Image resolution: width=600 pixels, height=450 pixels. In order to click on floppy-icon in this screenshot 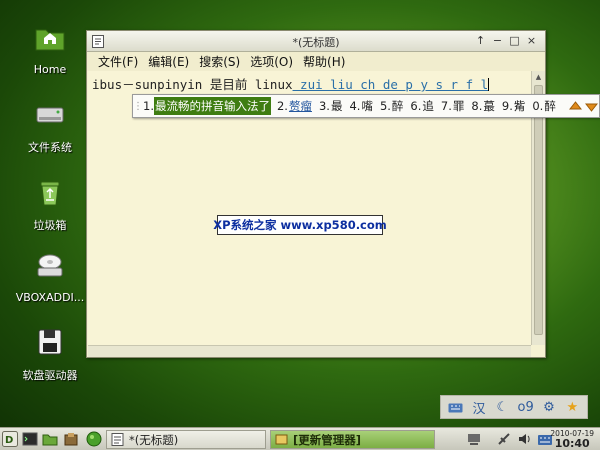, I will do `click(50, 342)`.